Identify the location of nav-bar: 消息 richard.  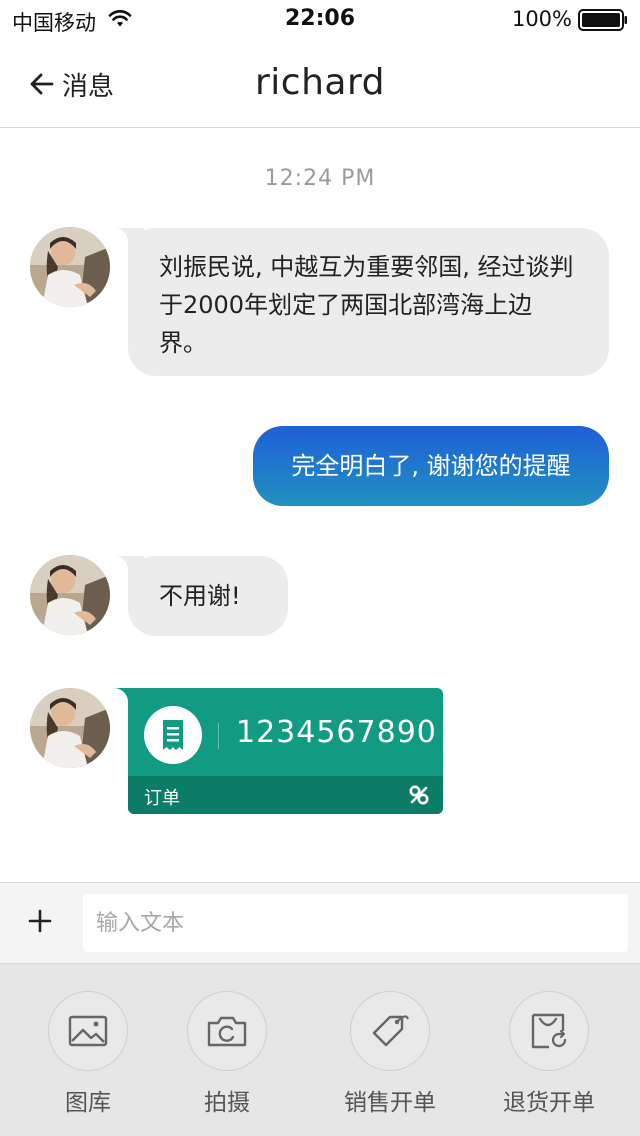
(320, 84).